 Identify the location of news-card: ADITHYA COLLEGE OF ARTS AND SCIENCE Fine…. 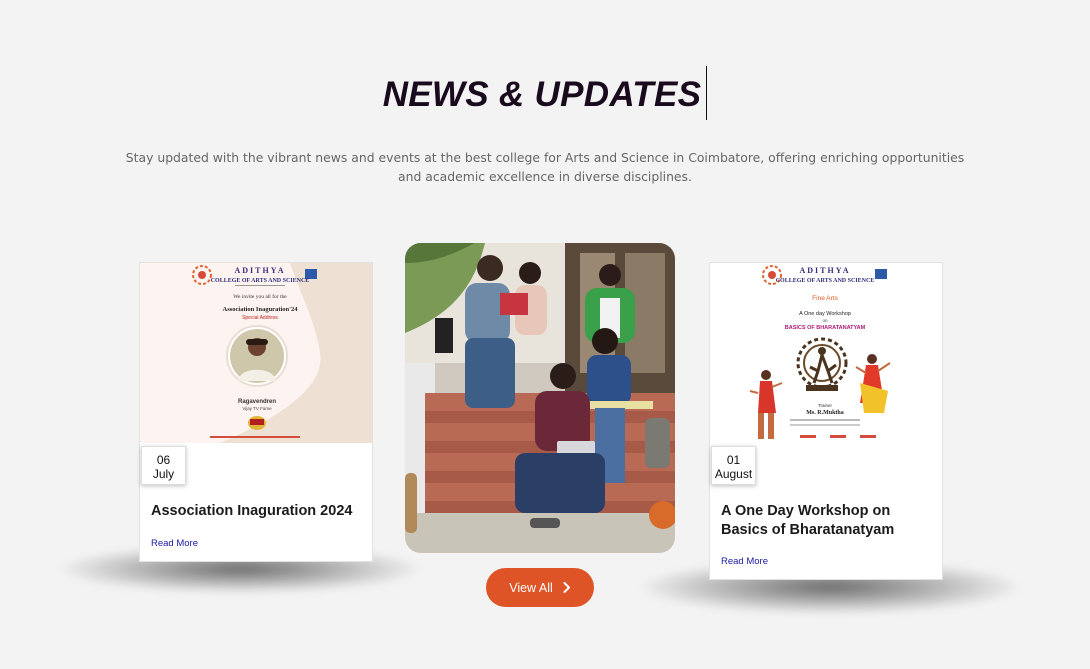
(826, 421).